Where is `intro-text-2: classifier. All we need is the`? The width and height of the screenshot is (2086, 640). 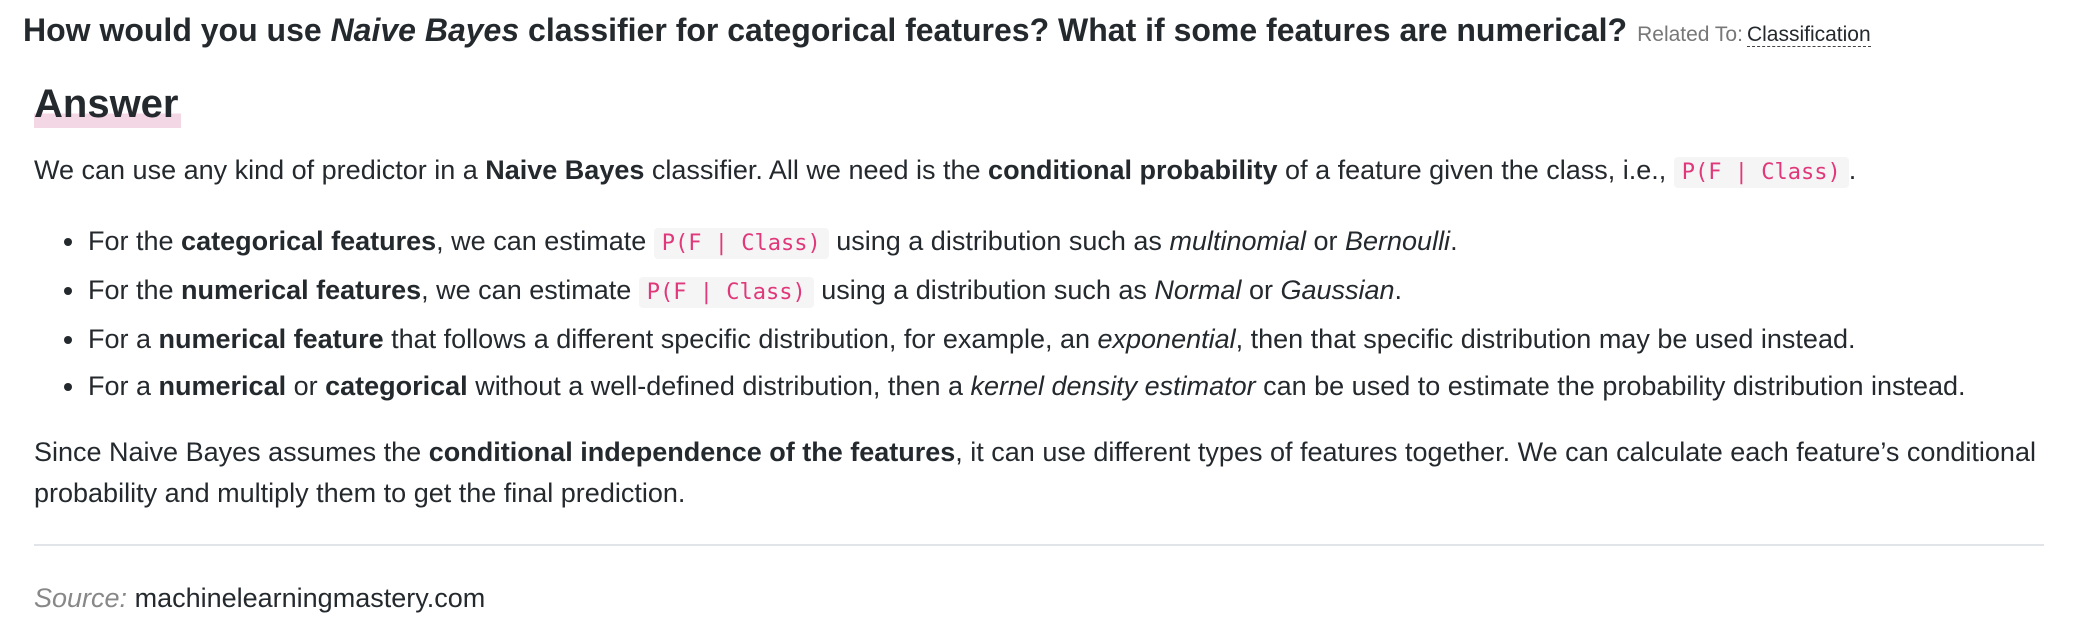
intro-text-2: classifier. All we need is the is located at coordinates (816, 170).